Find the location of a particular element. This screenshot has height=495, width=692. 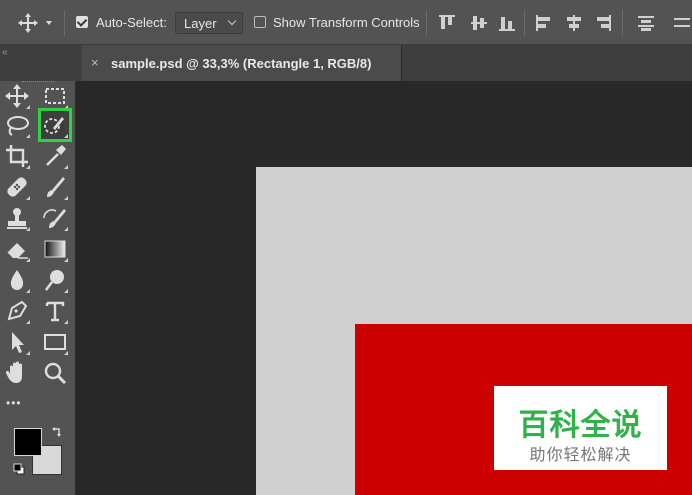

clone-stamp-icon is located at coordinates (17, 218).